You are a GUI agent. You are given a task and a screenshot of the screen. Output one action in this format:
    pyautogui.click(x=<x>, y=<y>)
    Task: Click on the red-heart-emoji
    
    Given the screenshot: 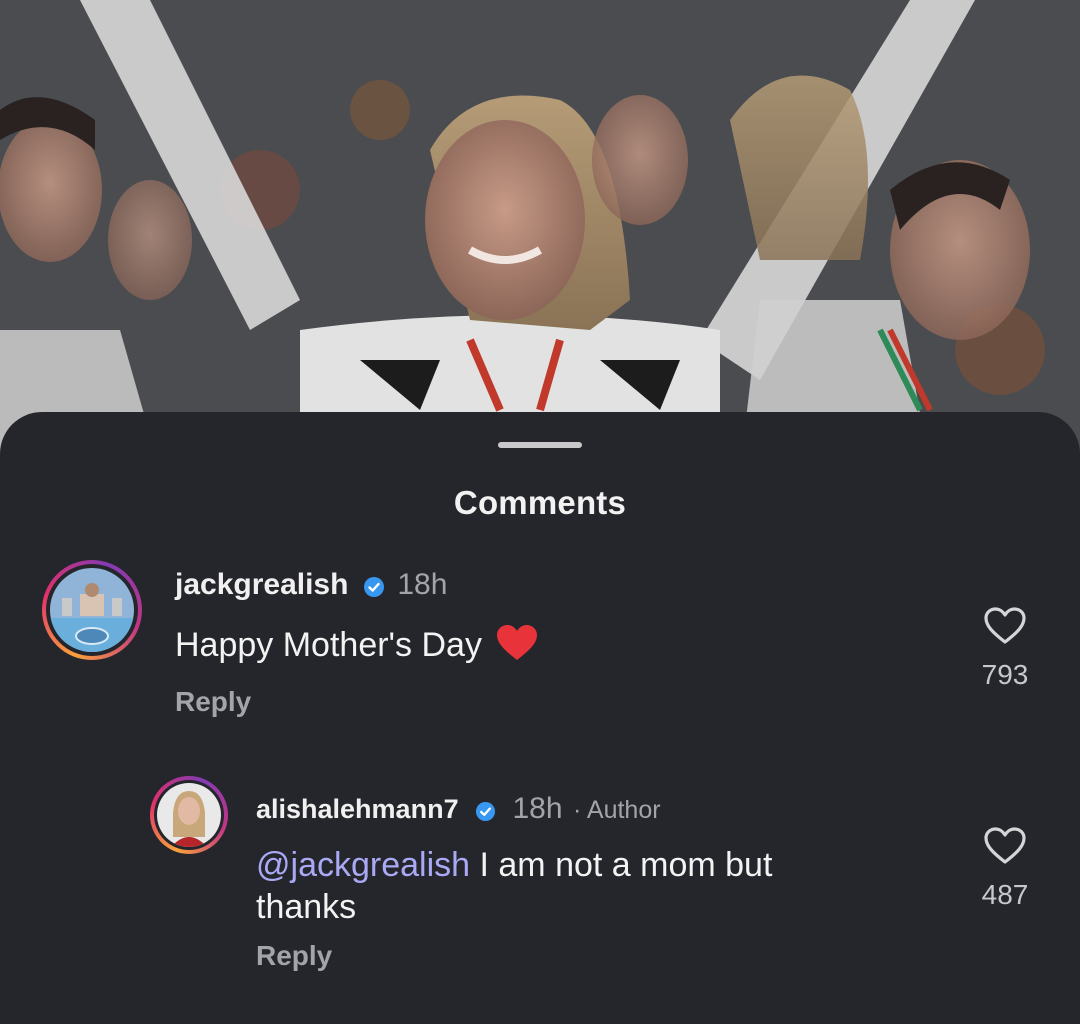 What is the action you would take?
    pyautogui.click(x=517, y=645)
    